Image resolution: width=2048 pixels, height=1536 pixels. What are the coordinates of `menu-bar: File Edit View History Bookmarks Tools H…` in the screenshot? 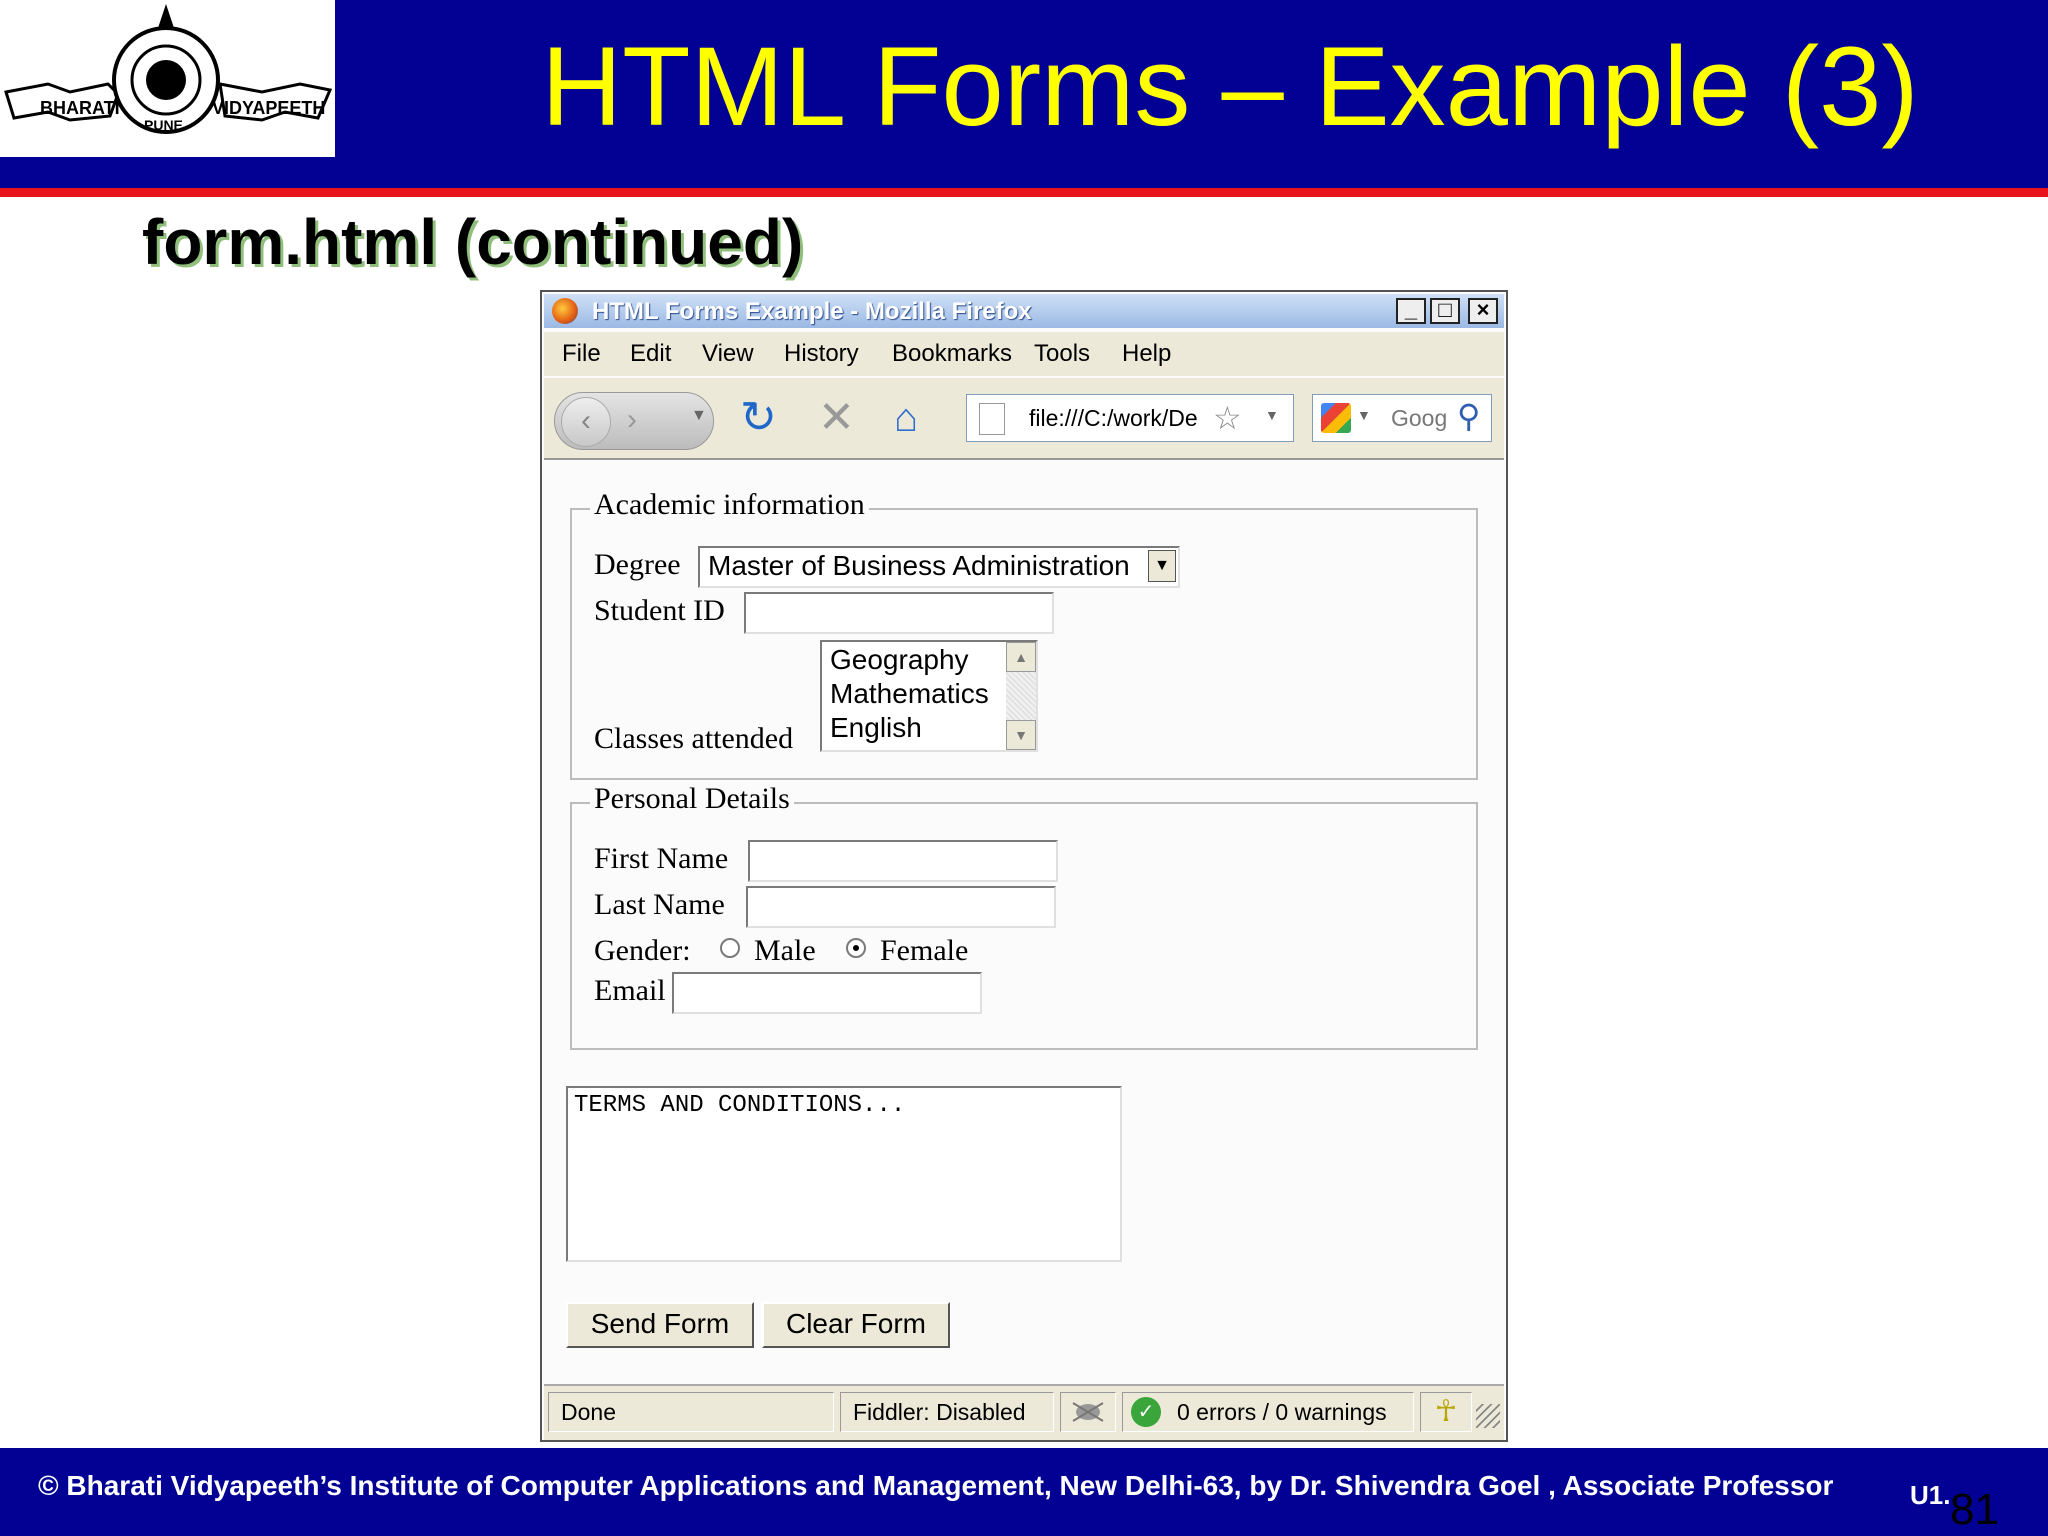 It's located at (1024, 354).